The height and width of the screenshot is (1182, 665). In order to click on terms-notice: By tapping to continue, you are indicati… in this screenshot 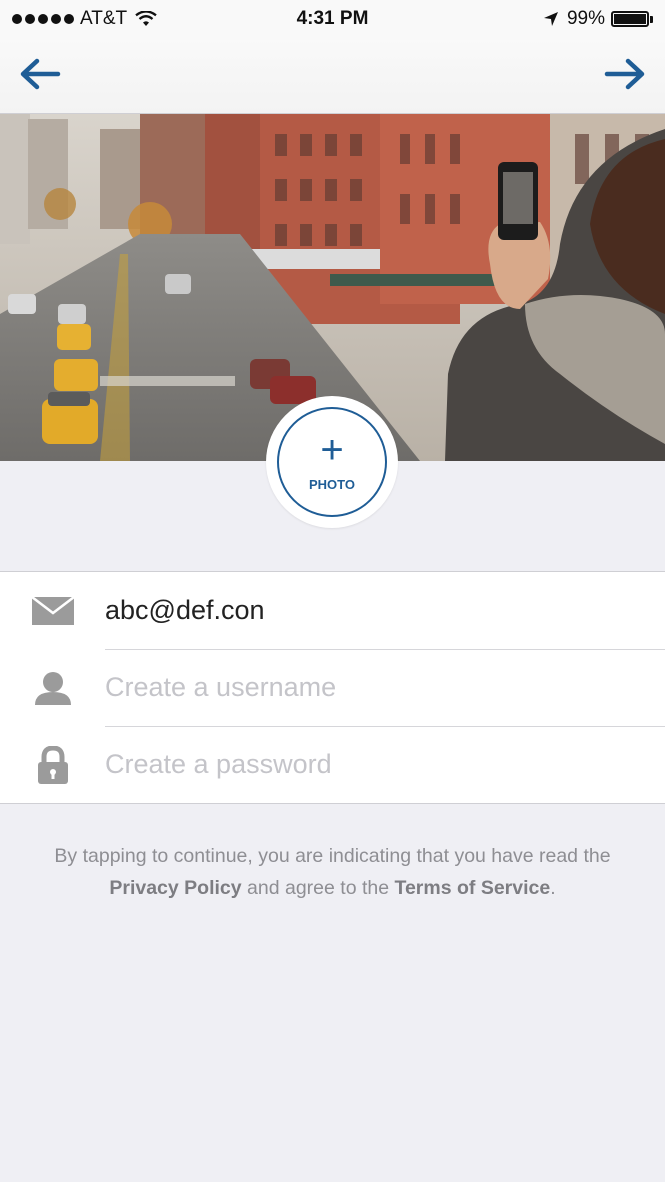, I will do `click(332, 872)`.